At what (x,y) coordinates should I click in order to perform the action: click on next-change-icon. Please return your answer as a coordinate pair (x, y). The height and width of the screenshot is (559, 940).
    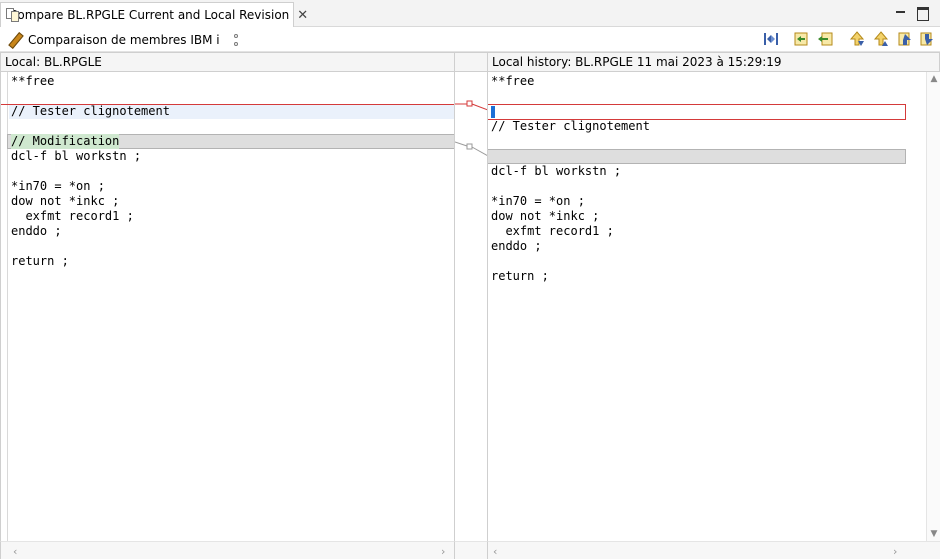
    Looking at the image, I should click on (905, 39).